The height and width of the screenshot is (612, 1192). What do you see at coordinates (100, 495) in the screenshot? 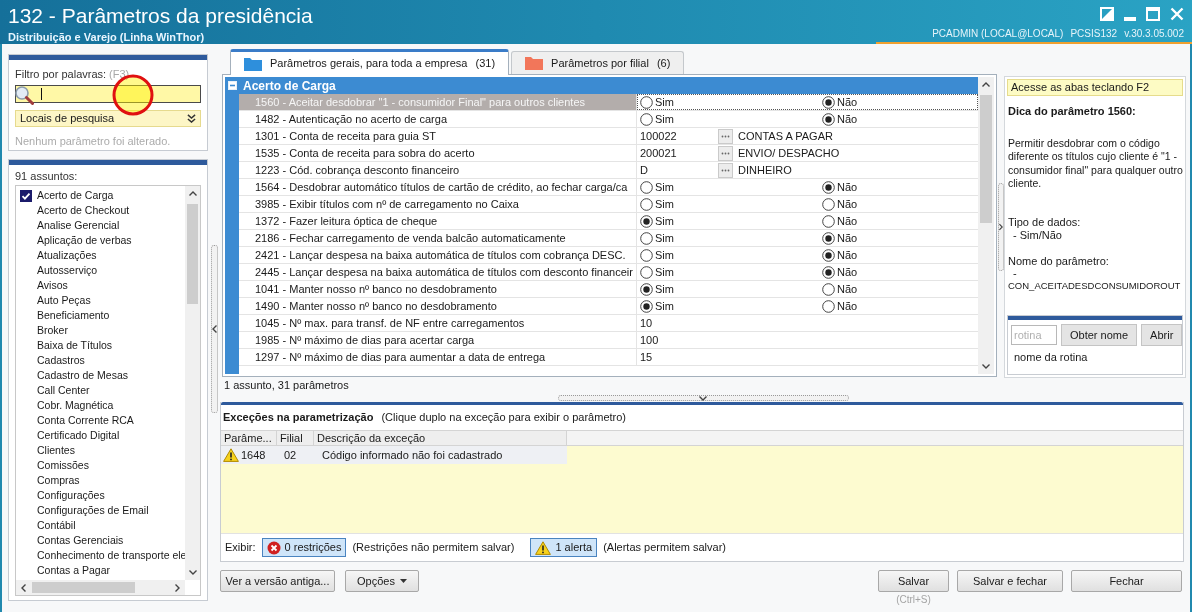
I see `subject-item: Configurações` at bounding box center [100, 495].